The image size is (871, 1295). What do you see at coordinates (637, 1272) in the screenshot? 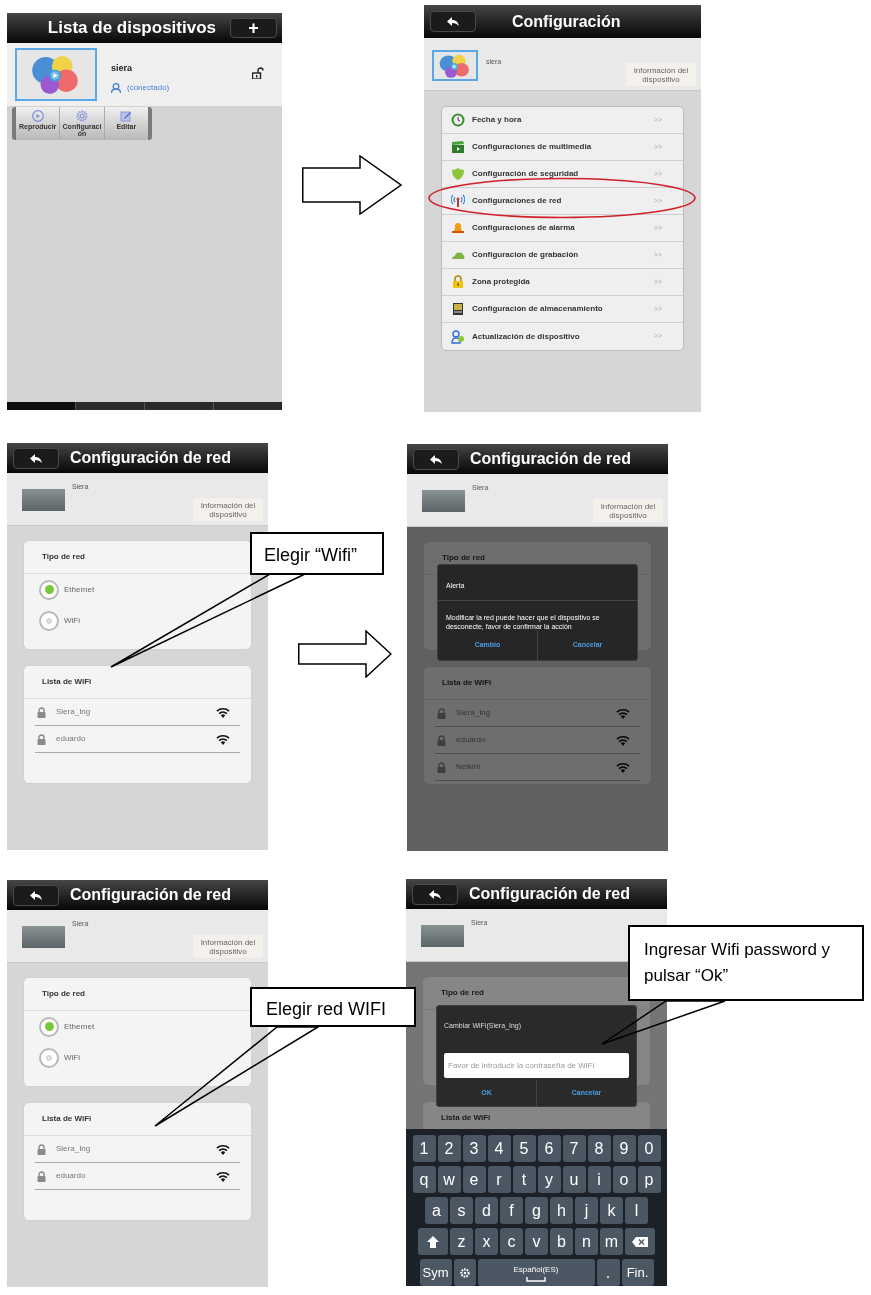
I see `keyboard-key: Fin.` at bounding box center [637, 1272].